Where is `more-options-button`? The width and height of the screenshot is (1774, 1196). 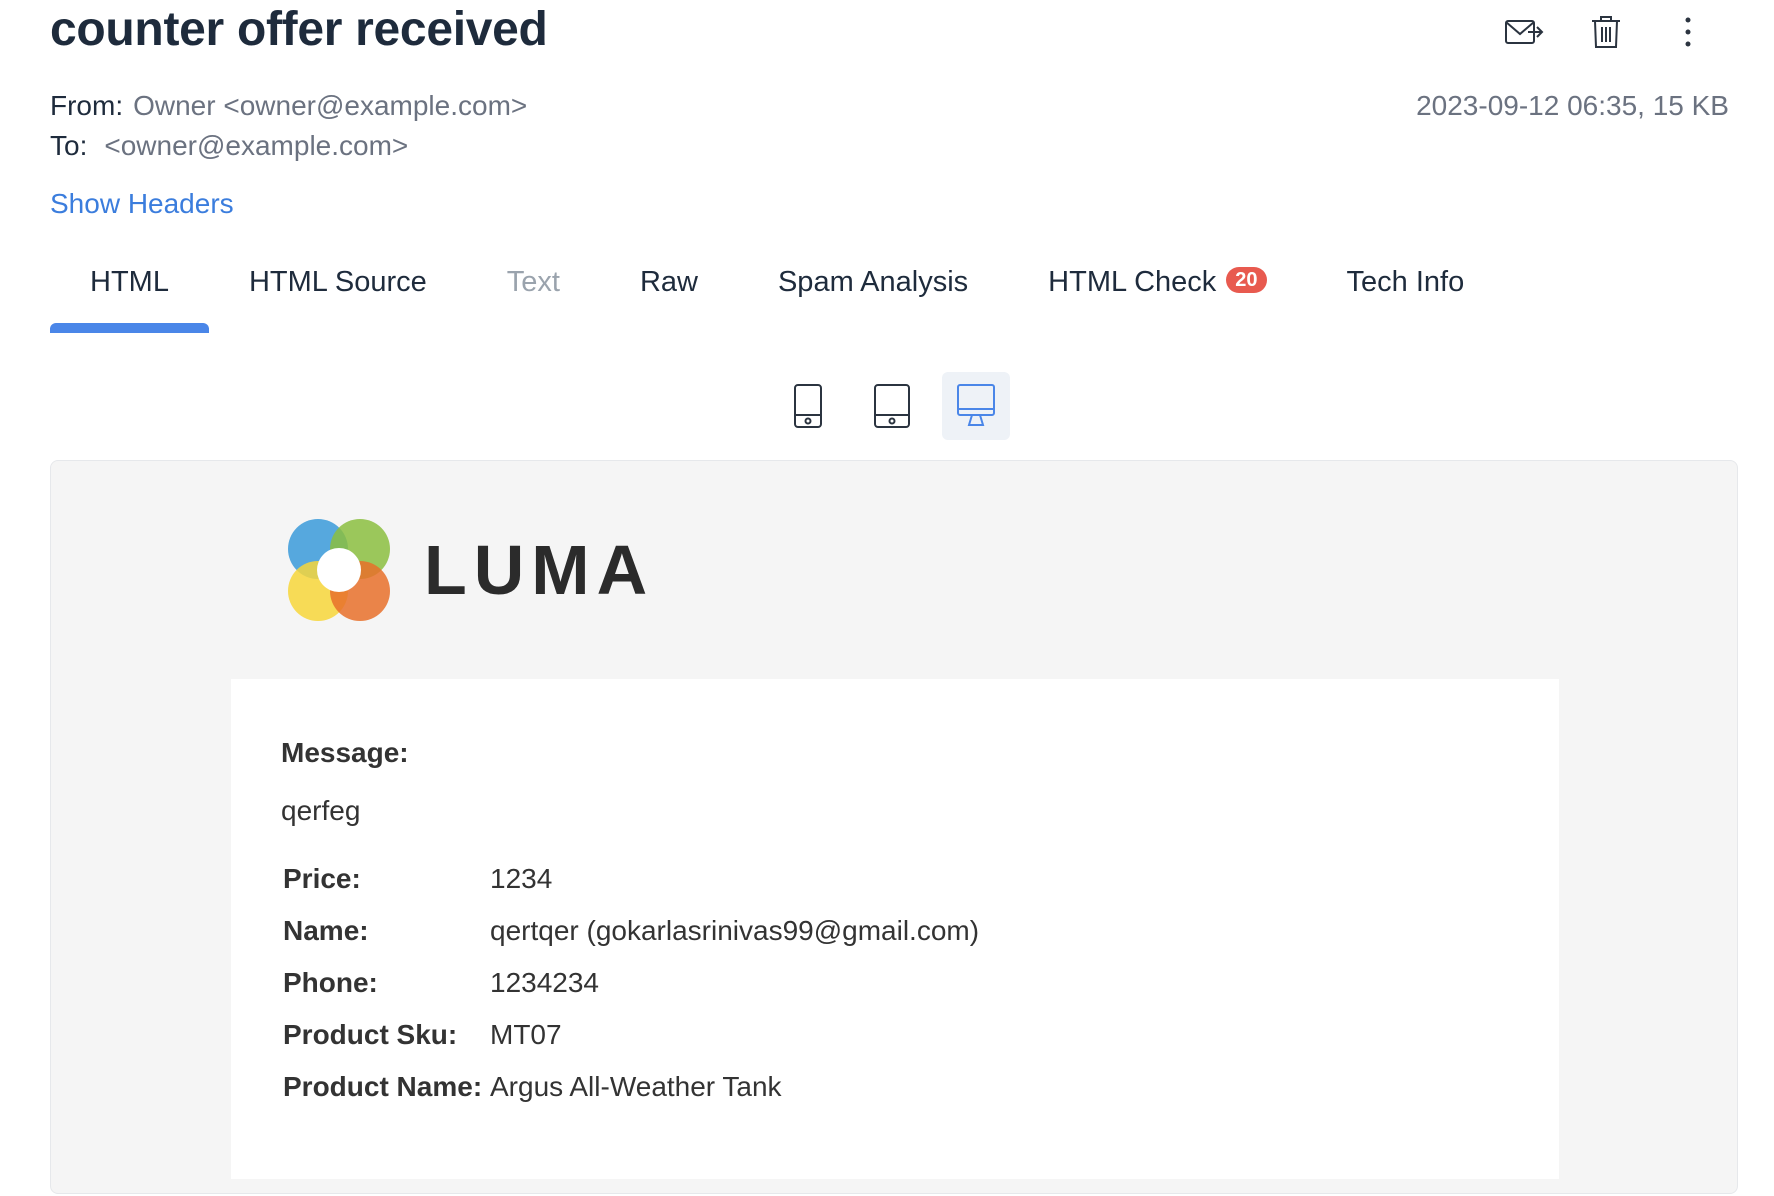 more-options-button is located at coordinates (1688, 32).